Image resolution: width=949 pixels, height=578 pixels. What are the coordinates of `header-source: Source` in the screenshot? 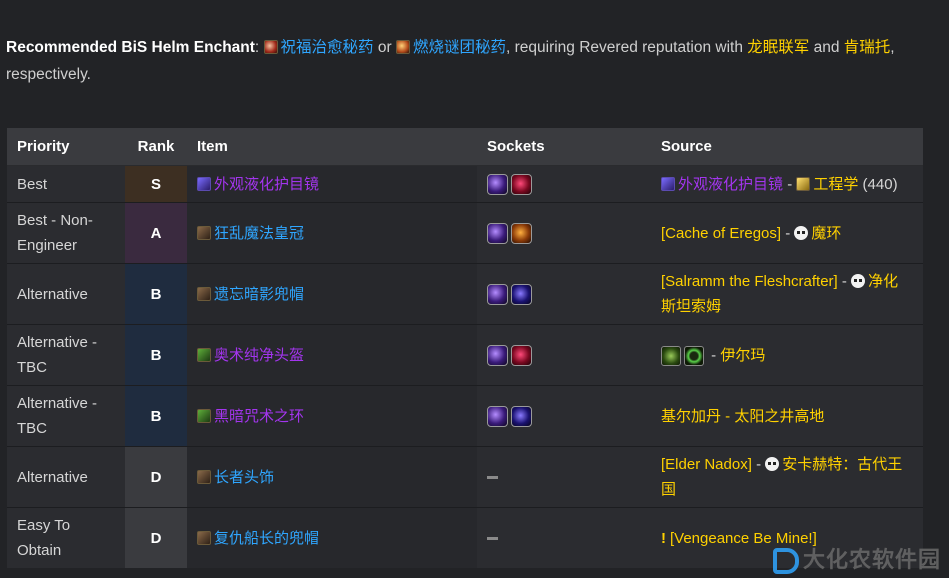 It's located at (787, 147).